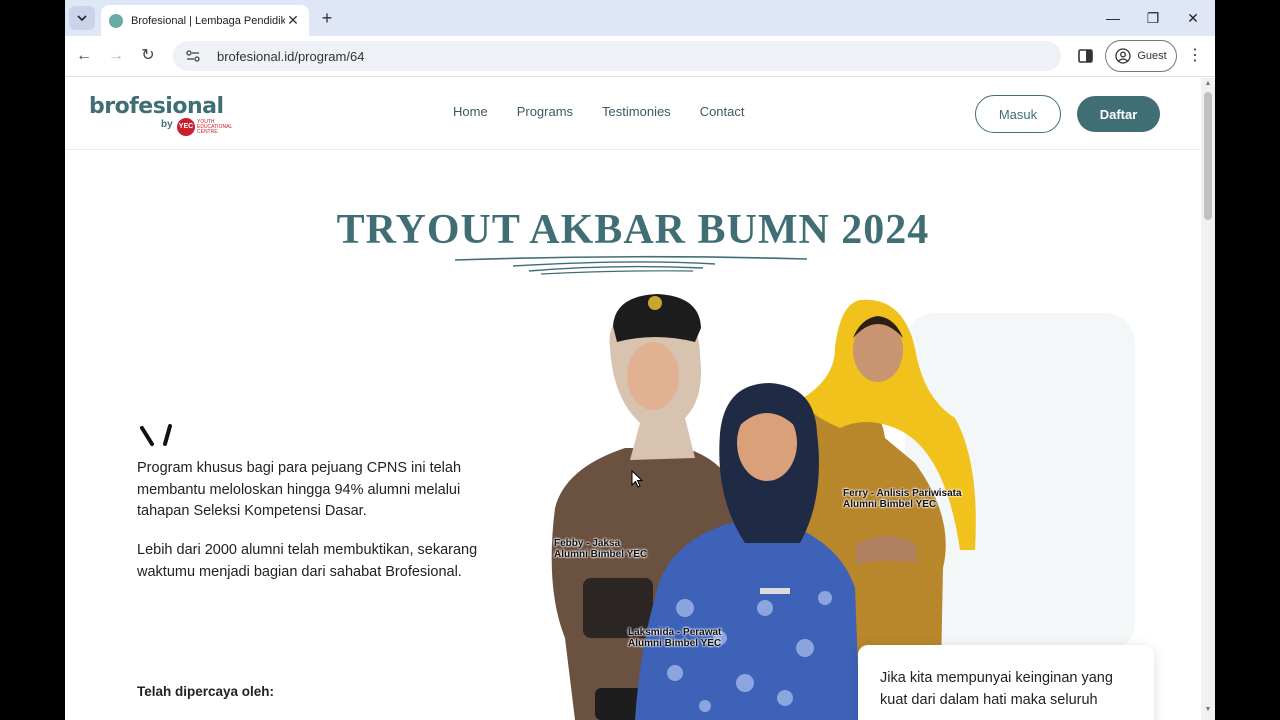  What do you see at coordinates (148, 56) in the screenshot?
I see `reload-icon: ↻` at bounding box center [148, 56].